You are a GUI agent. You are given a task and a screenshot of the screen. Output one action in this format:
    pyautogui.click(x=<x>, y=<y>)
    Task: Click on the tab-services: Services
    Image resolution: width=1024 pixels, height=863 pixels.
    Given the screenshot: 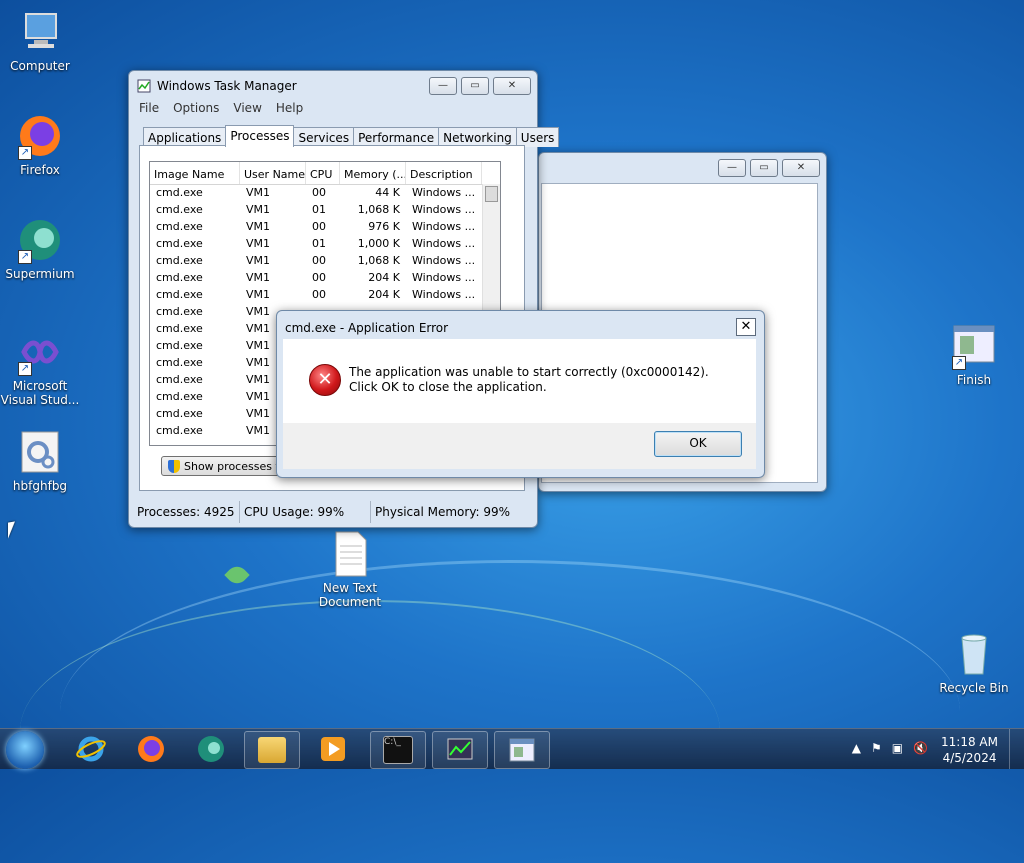 What is the action you would take?
    pyautogui.click(x=324, y=137)
    